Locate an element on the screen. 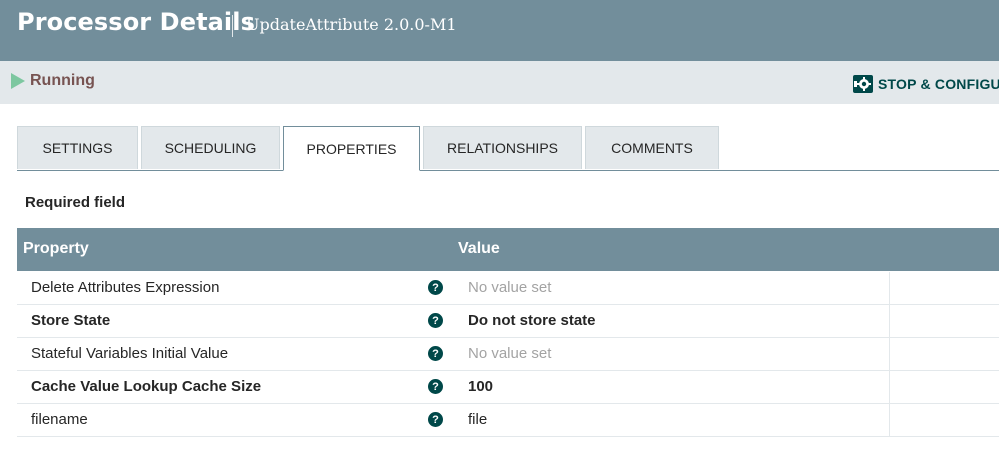 Image resolution: width=999 pixels, height=459 pixels. column-header-value: Value is located at coordinates (479, 249).